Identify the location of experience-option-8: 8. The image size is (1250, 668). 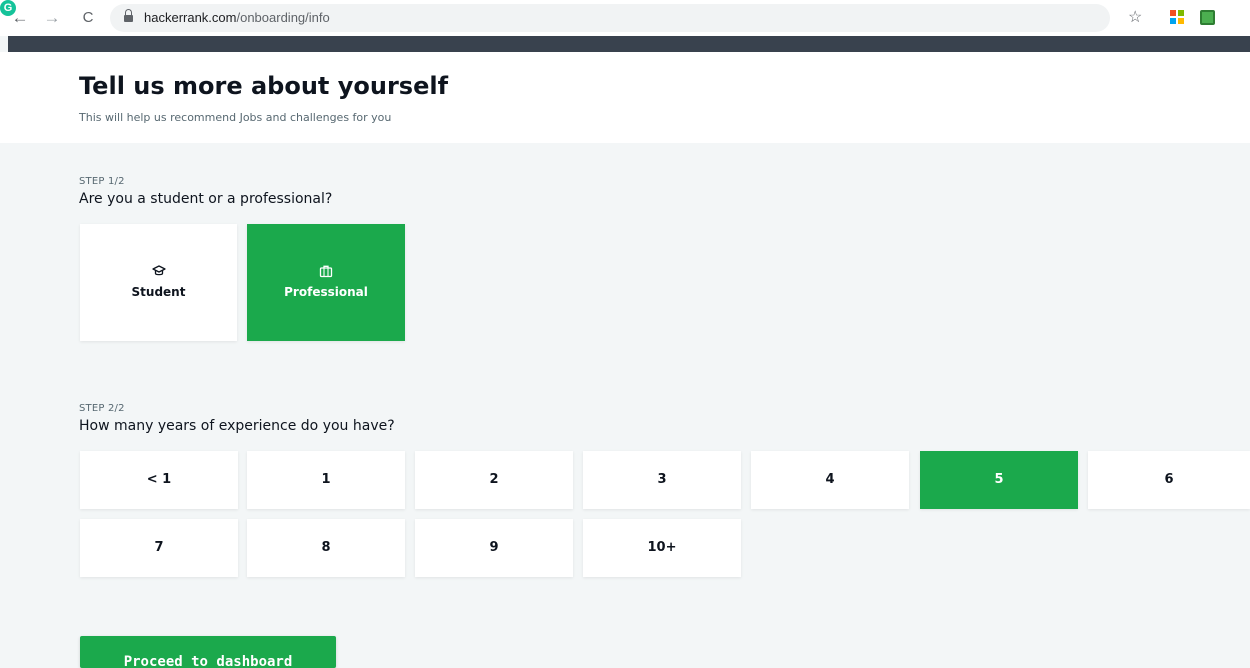
(326, 548).